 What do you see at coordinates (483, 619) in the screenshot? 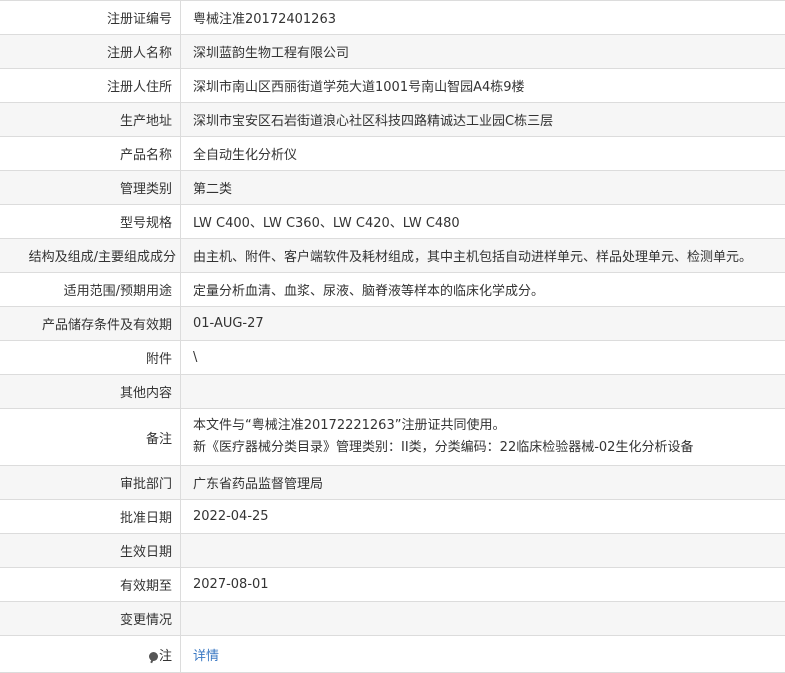
I see `value-change-status` at bounding box center [483, 619].